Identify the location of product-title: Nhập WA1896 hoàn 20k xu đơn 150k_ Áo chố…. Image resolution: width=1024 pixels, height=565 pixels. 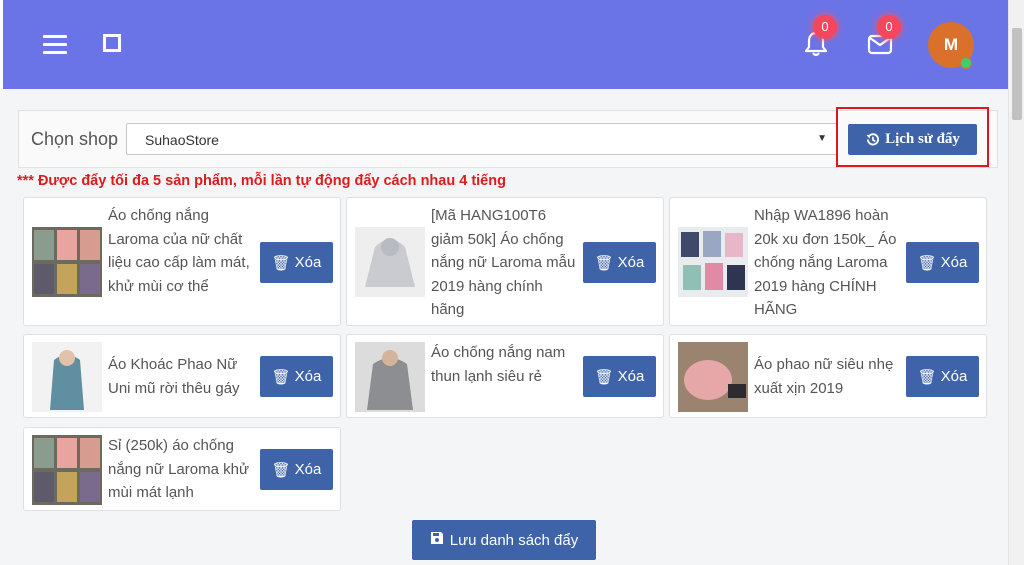
(825, 262).